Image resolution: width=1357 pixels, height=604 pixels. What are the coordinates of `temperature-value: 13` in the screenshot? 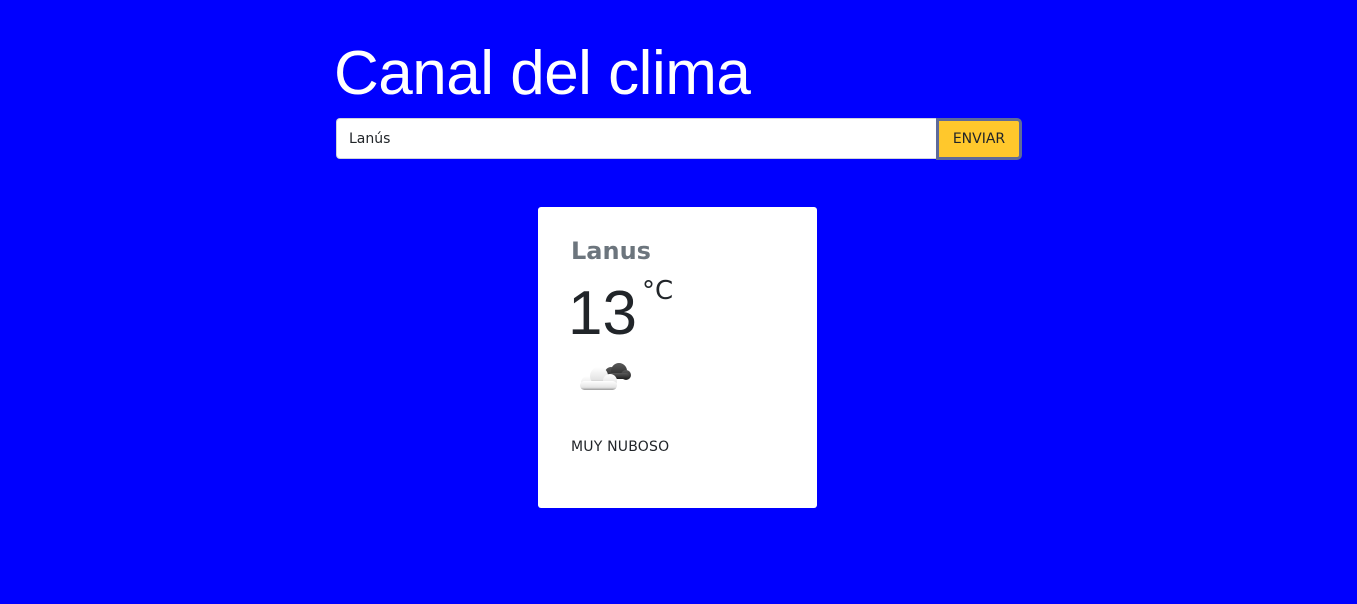 It's located at (602, 313).